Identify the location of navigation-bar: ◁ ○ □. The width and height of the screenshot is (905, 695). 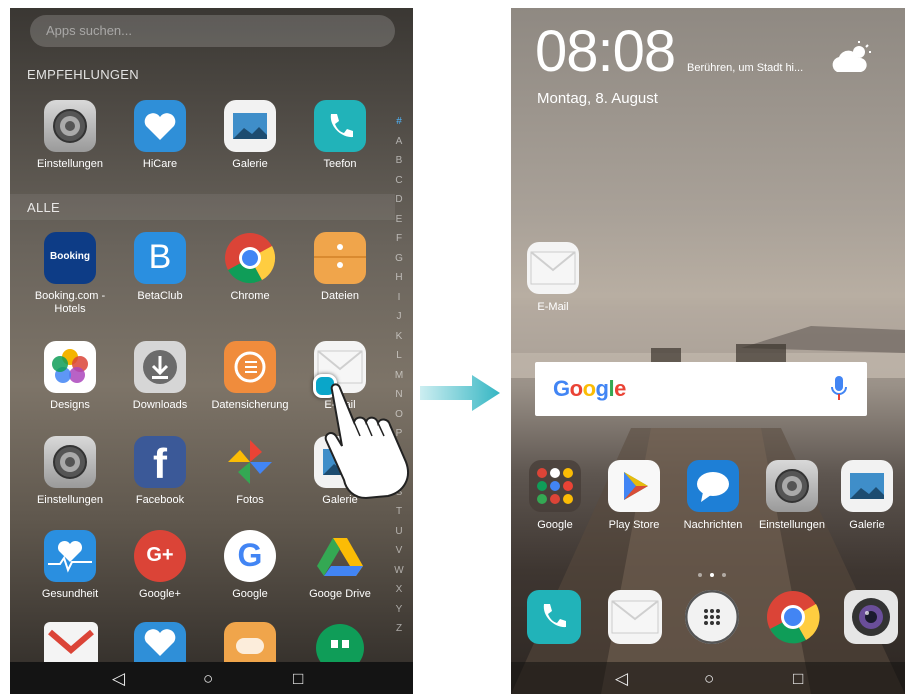
(211, 678).